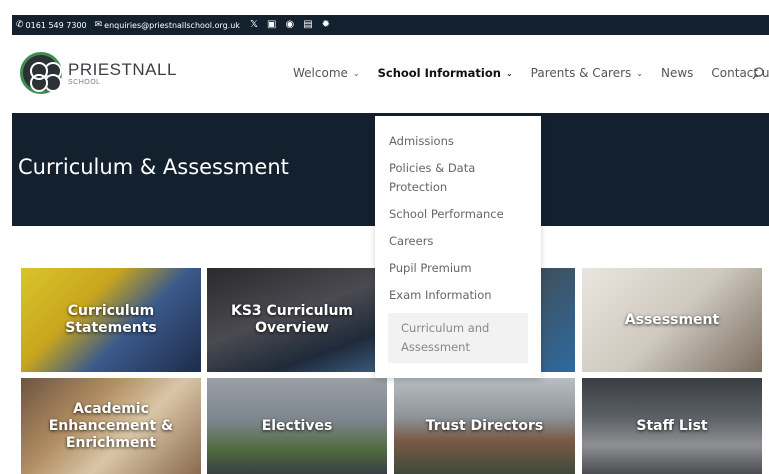  What do you see at coordinates (153, 167) in the screenshot?
I see `page-title: Curriculum & Assessment` at bounding box center [153, 167].